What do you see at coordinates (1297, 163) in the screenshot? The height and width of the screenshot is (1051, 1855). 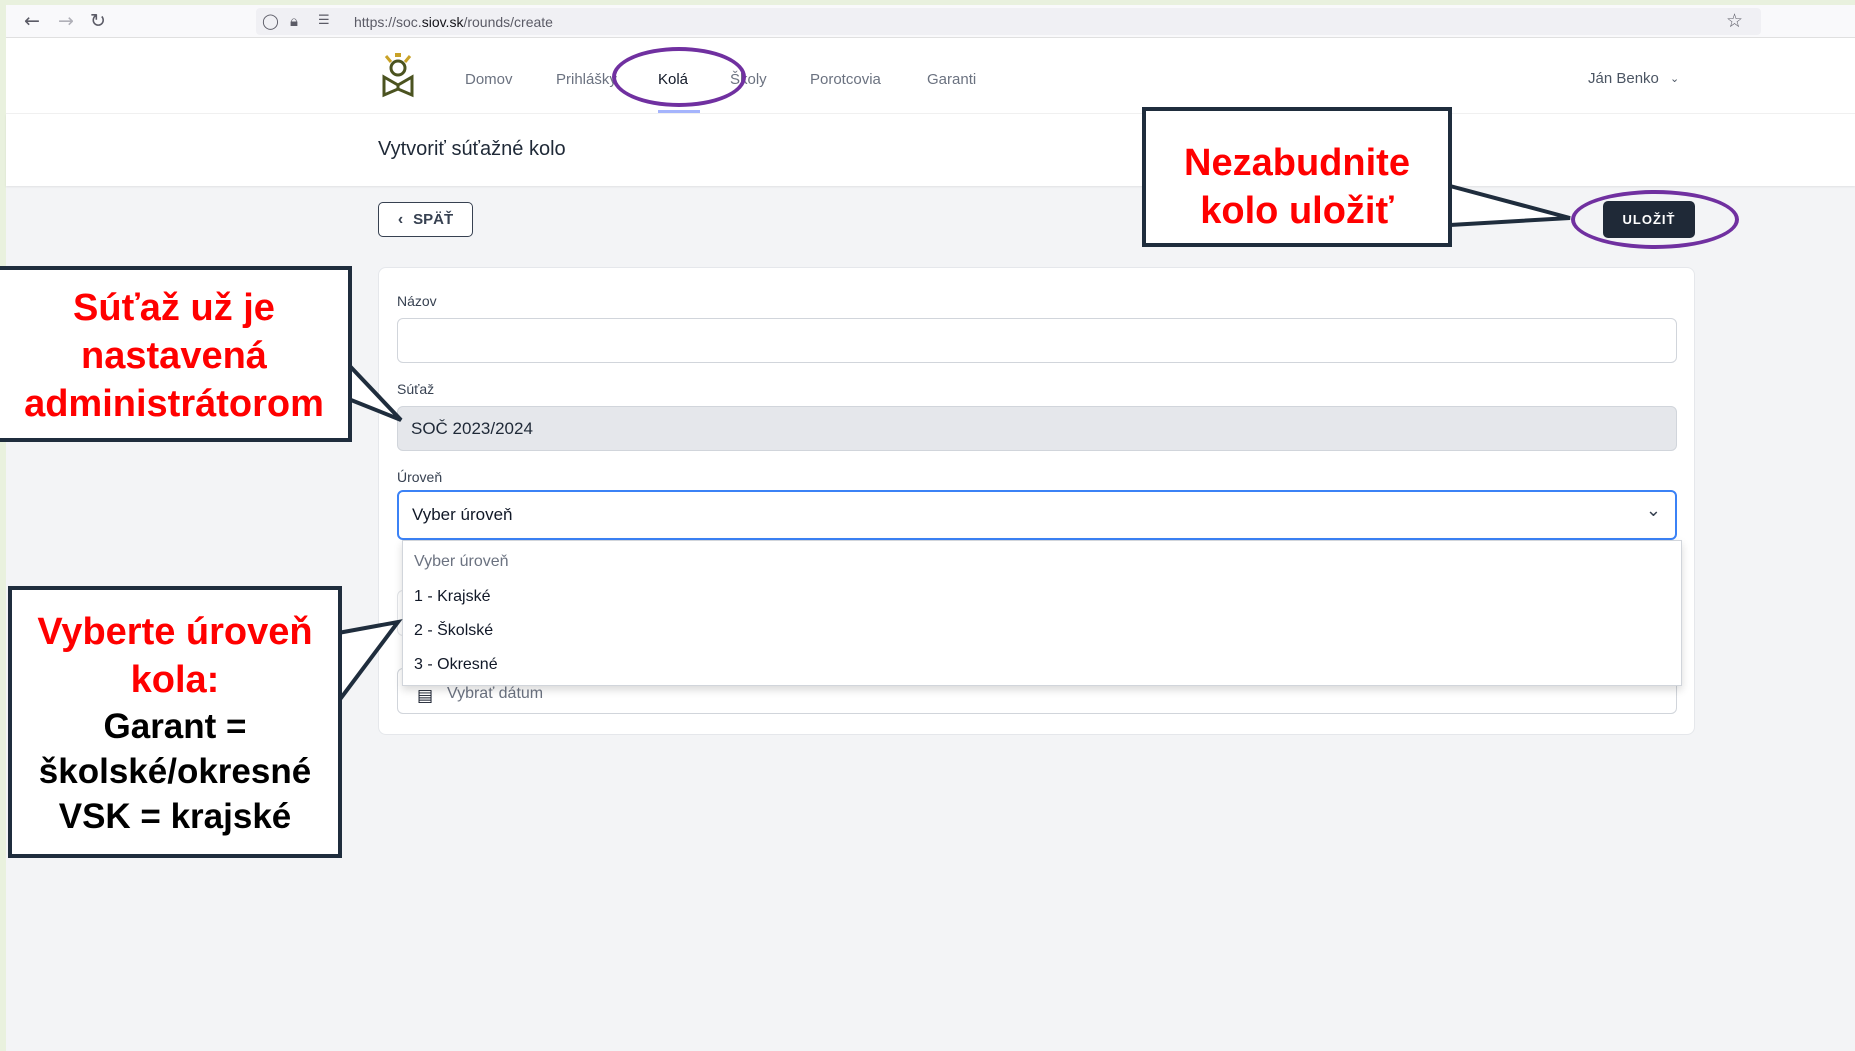 I see `save-callout-line1: Nezabudnite` at bounding box center [1297, 163].